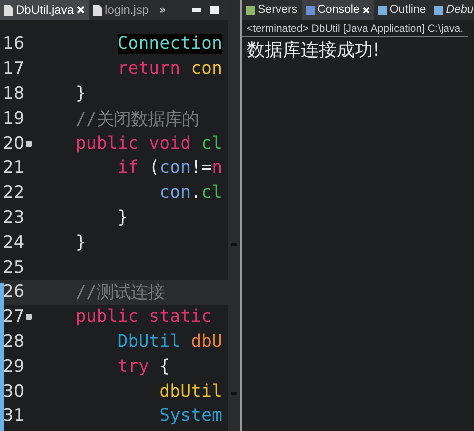 This screenshot has width=474, height=431. Describe the element at coordinates (14, 69) in the screenshot. I see `line-number: 17` at that location.